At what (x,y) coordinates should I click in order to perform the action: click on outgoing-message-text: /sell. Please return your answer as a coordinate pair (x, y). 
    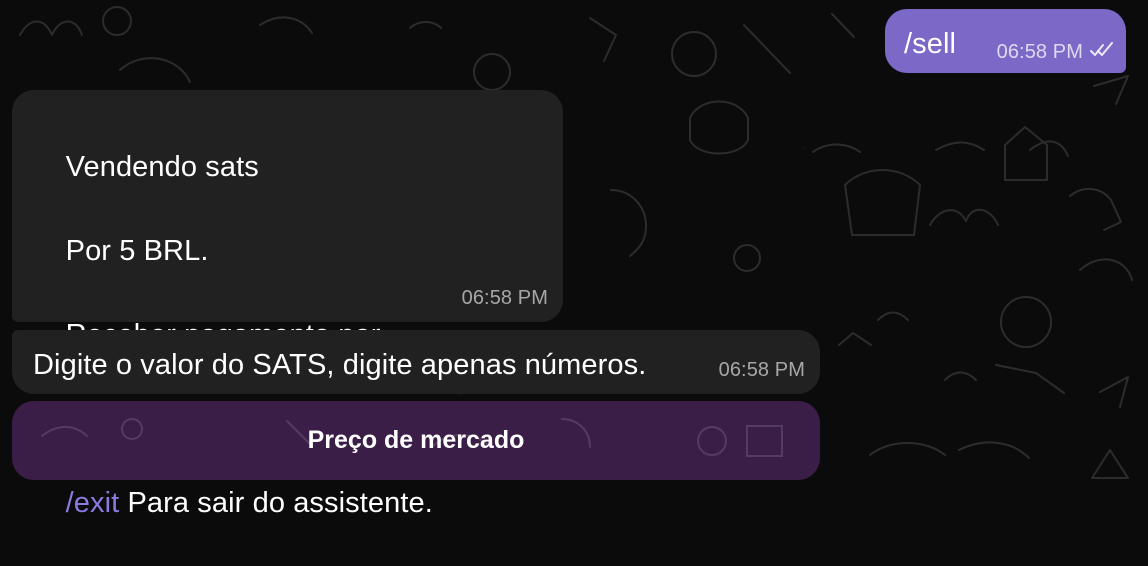
    Looking at the image, I should click on (930, 44).